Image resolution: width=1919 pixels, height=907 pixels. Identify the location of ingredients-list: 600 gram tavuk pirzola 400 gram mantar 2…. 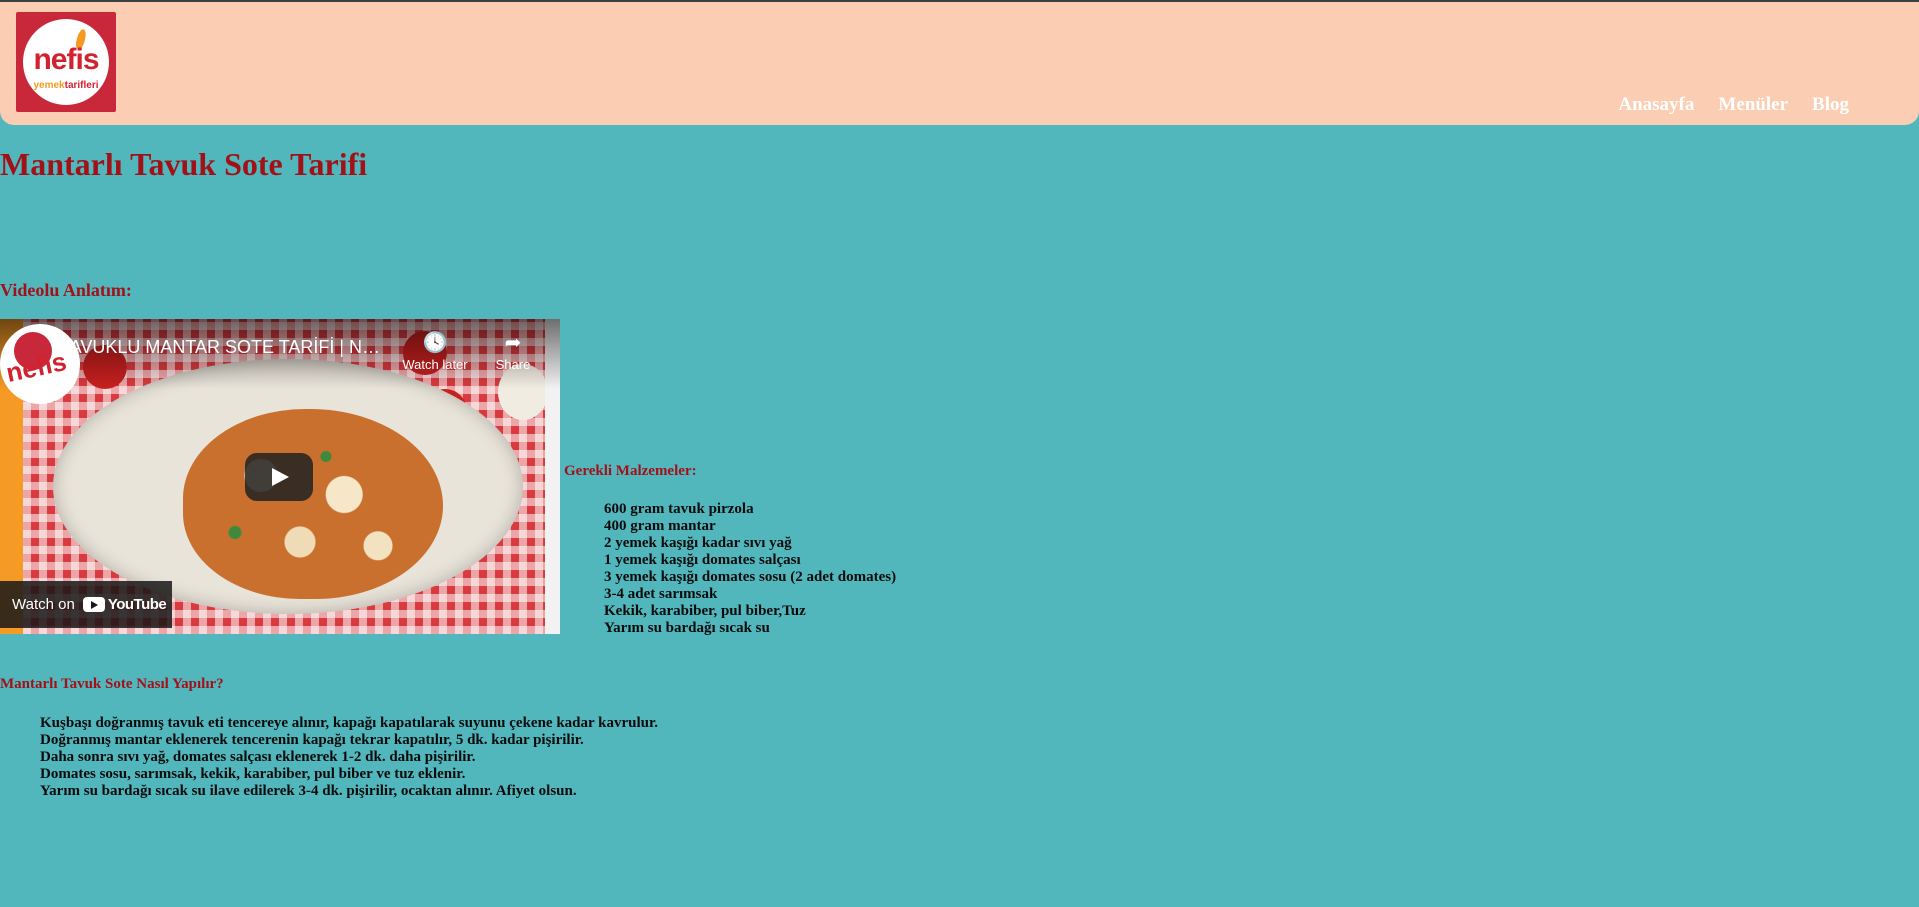
(750, 569).